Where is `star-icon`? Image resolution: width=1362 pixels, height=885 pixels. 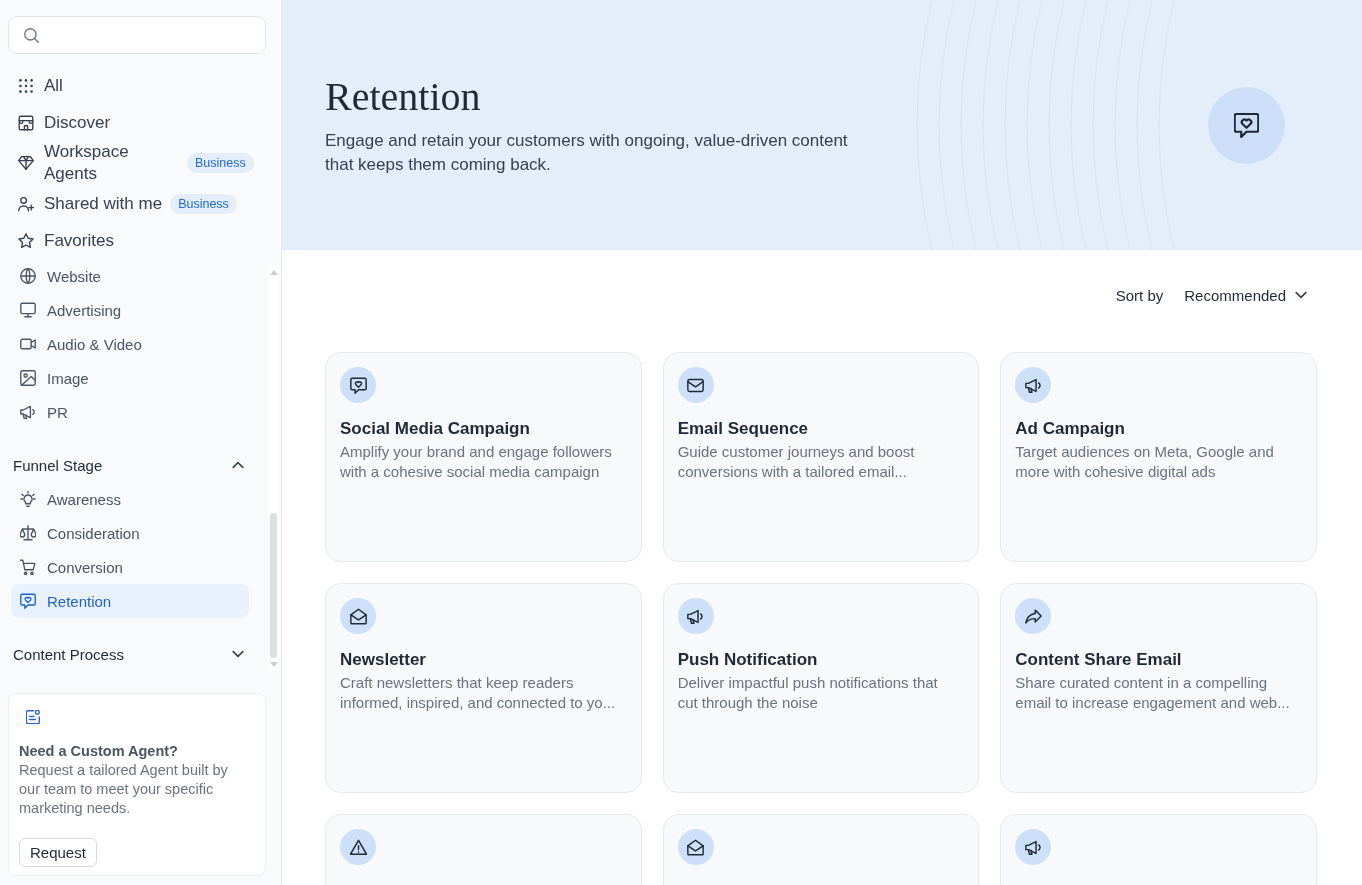 star-icon is located at coordinates (26, 240).